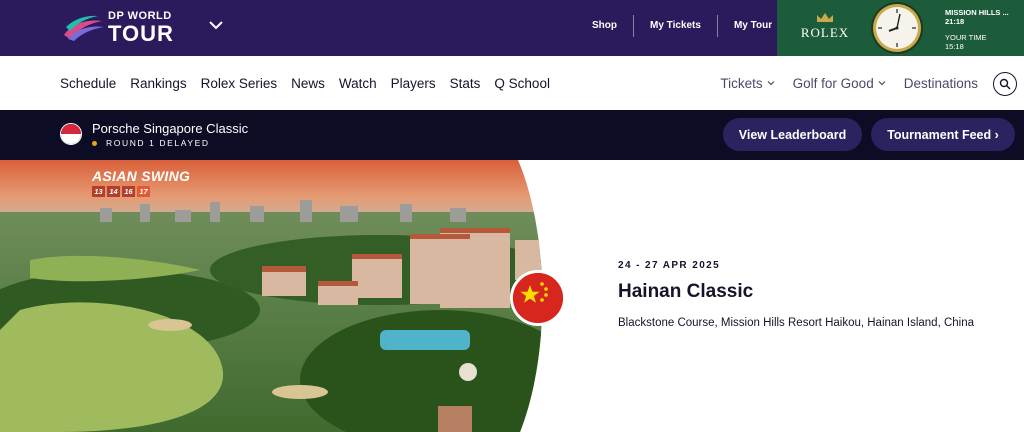  What do you see at coordinates (358, 83) in the screenshot?
I see `nav-watch: Watch` at bounding box center [358, 83].